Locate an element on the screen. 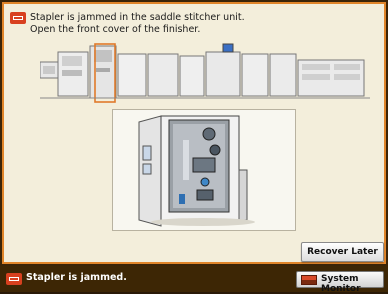  status-bar: Stapler is jammed. System Monitor is located at coordinates (194, 280).